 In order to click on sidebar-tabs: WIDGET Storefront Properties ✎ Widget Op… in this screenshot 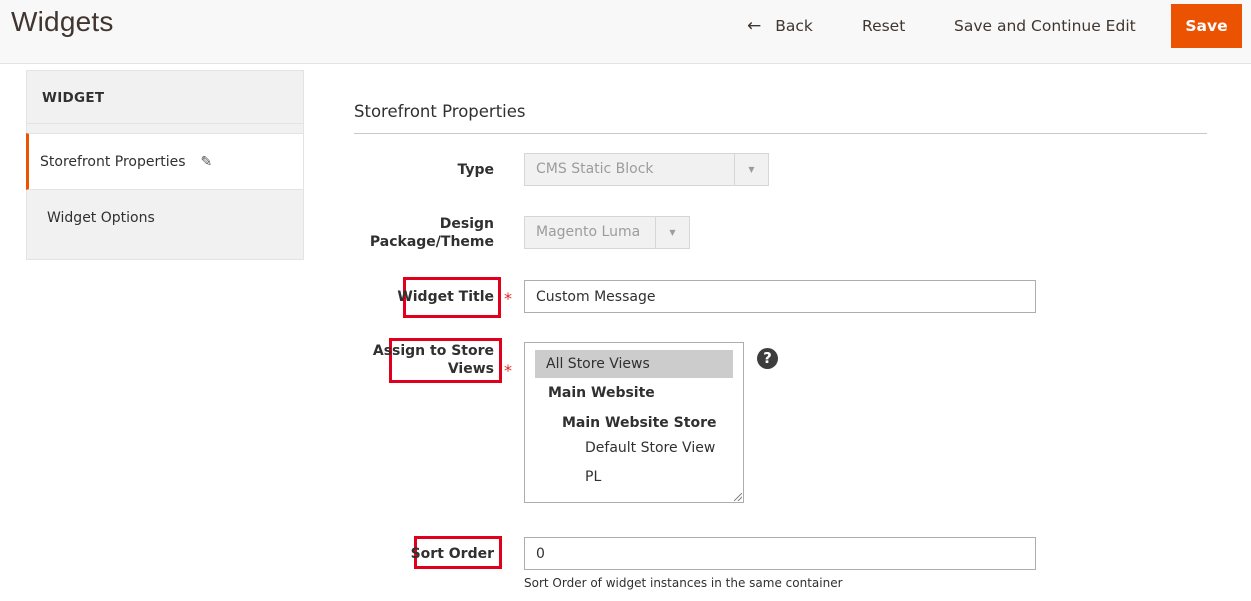, I will do `click(165, 165)`.